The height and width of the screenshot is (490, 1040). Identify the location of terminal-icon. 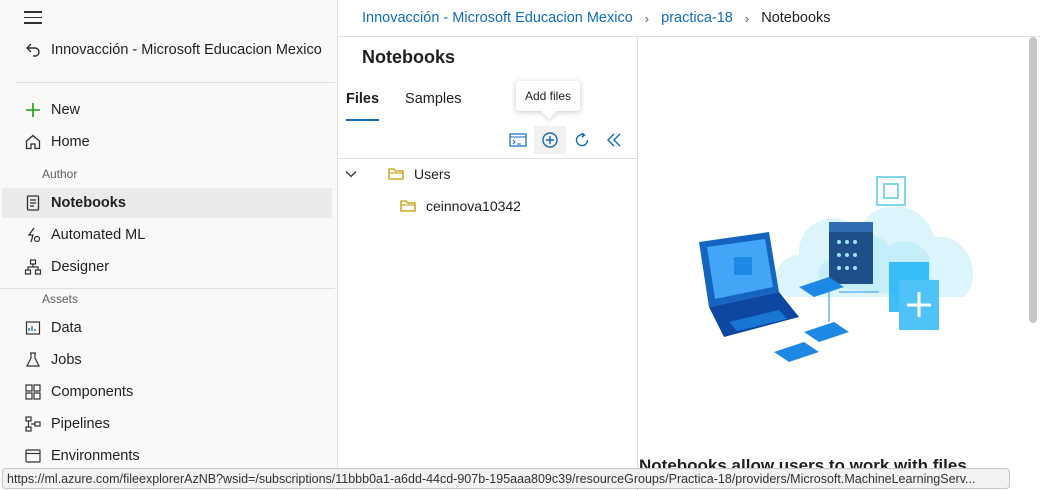
(518, 140).